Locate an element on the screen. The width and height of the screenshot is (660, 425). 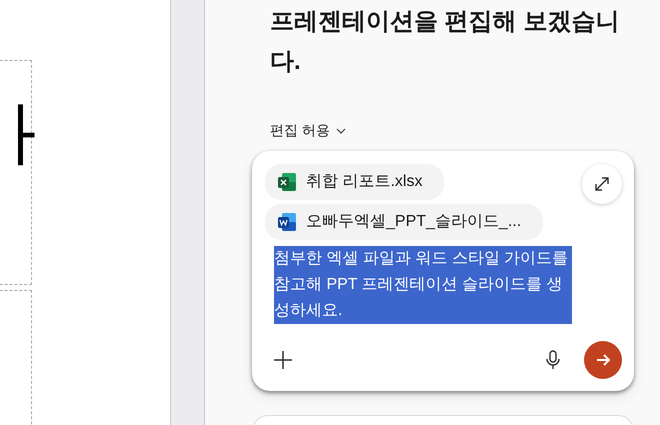
chevron-icon is located at coordinates (341, 131).